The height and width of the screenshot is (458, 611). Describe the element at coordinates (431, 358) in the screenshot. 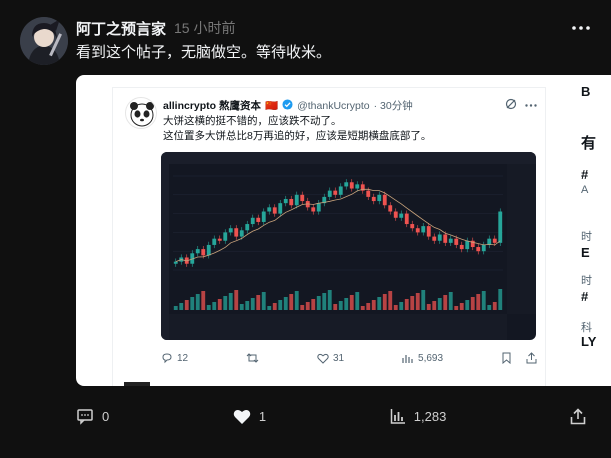

I see `tweet-view-count: 5,693` at that location.